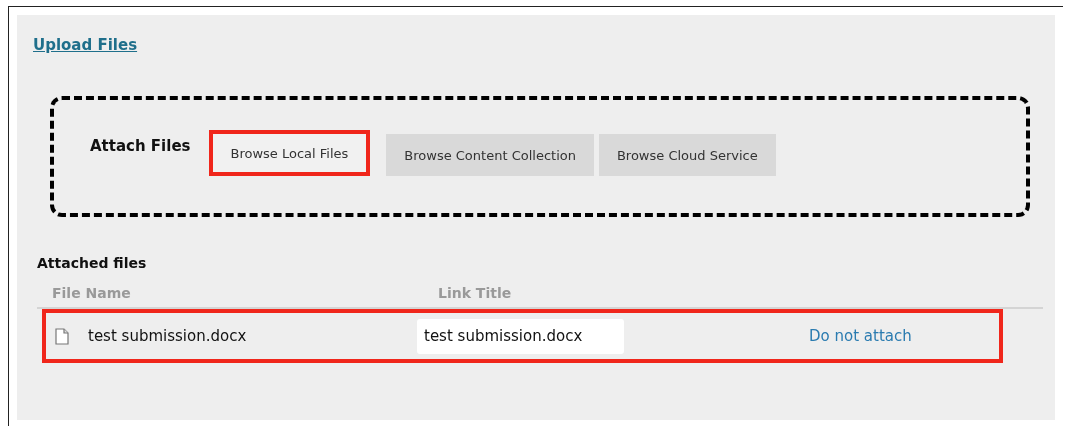 The image size is (1065, 428). I want to click on attach-files-label: Attach Files, so click(140, 146).